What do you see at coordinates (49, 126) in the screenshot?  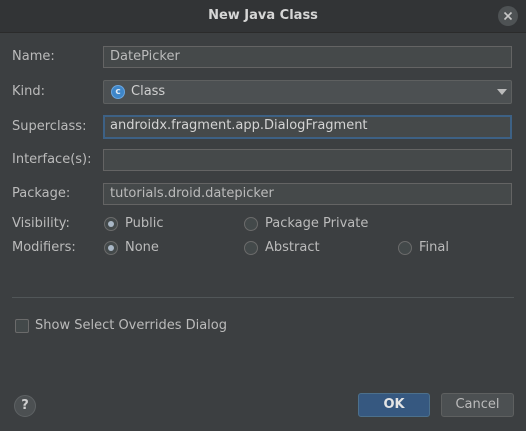 I see `superclass-label: Superclass:` at bounding box center [49, 126].